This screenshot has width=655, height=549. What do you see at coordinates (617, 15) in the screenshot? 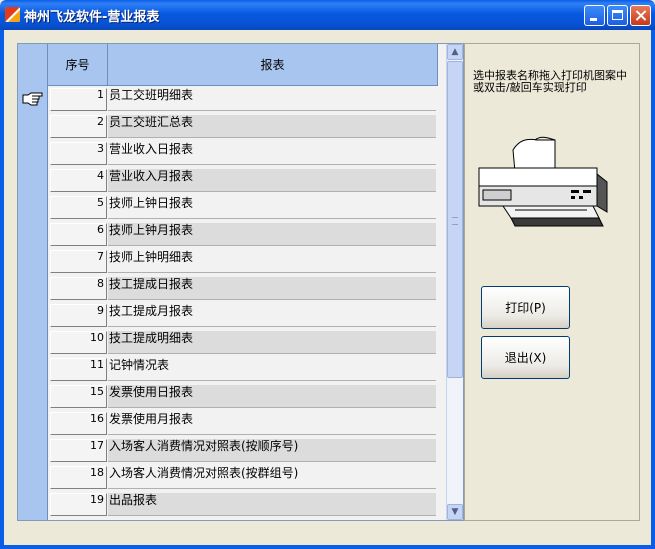
I see `maximize-button` at bounding box center [617, 15].